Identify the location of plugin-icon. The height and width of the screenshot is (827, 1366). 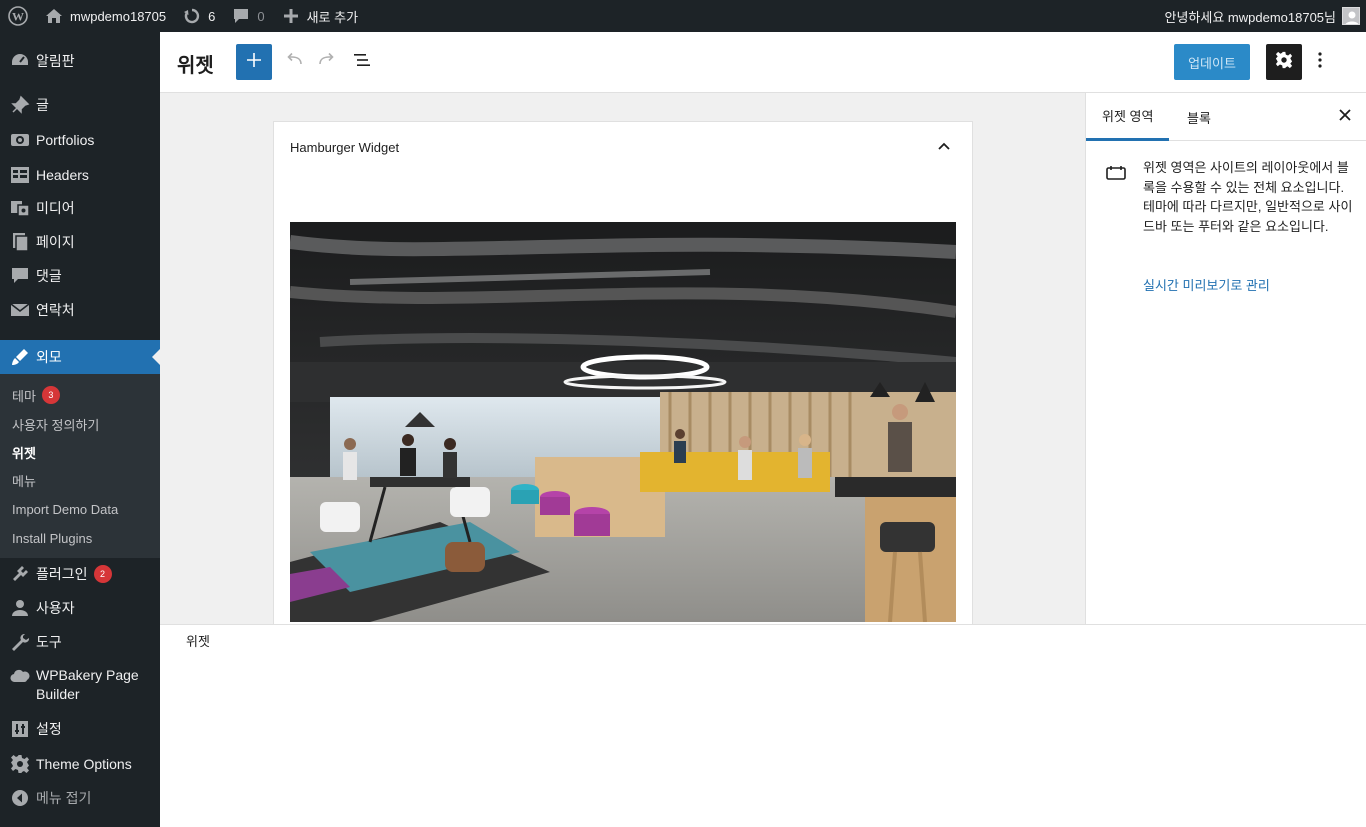
(20, 574).